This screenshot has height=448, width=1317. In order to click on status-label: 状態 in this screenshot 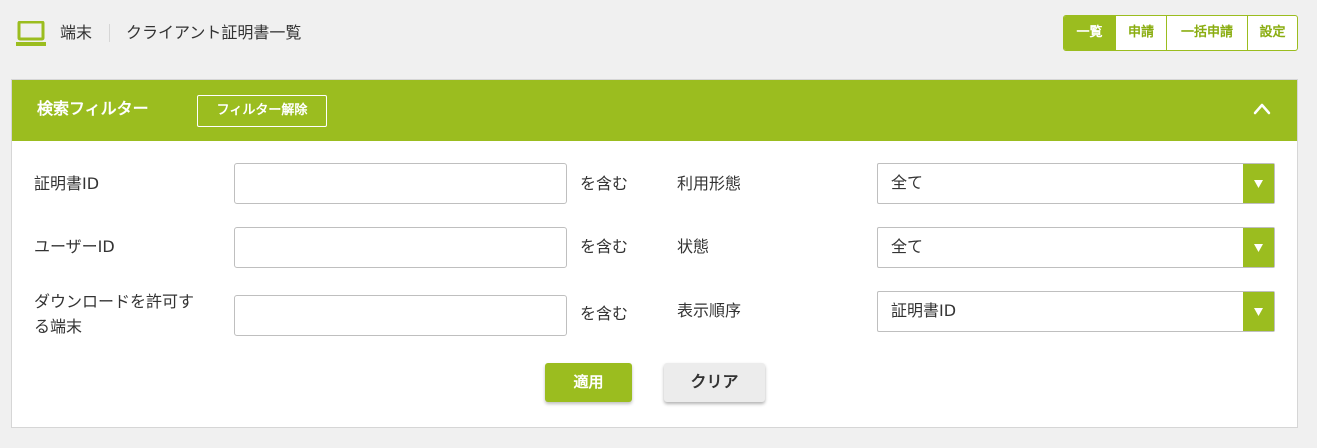, I will do `click(693, 246)`.